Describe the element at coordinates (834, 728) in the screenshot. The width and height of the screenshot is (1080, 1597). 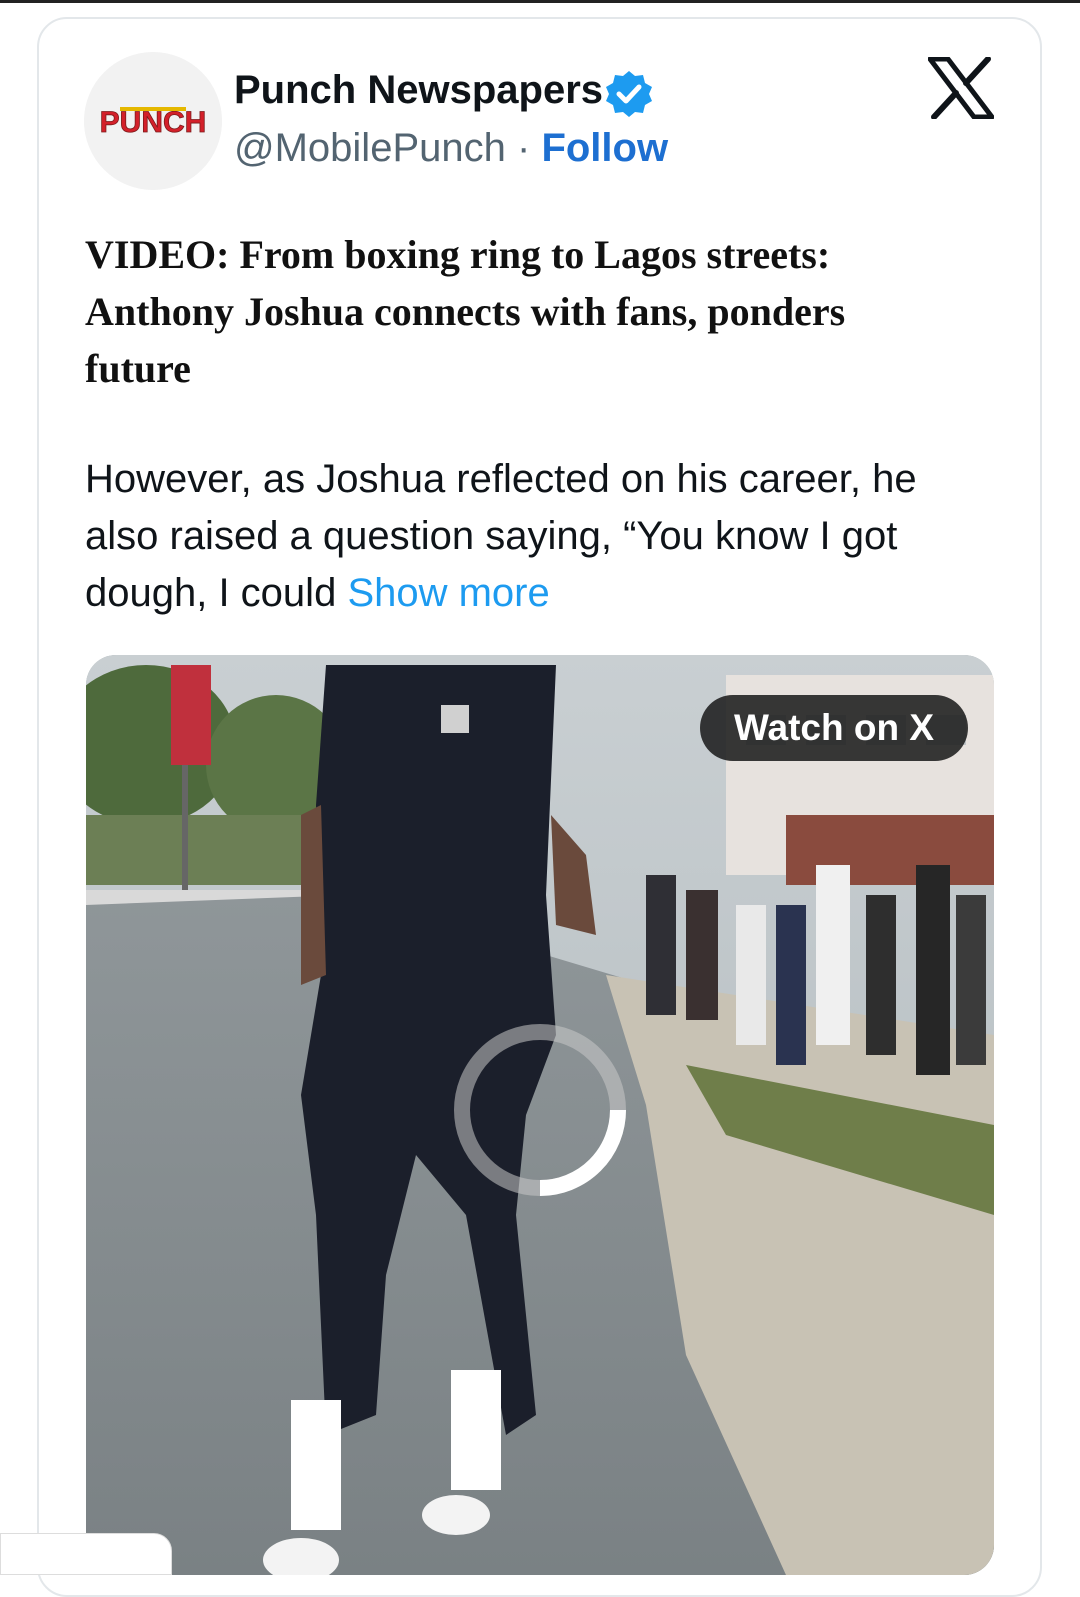
I see `watch-on-x-button: Watch on X` at that location.